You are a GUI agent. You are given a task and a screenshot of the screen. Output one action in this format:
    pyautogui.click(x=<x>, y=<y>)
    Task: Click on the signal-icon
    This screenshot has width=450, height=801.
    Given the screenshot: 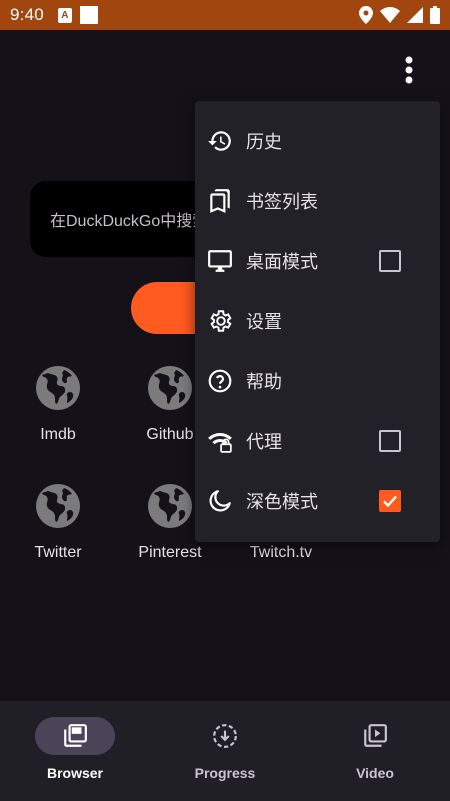 What is the action you would take?
    pyautogui.click(x=415, y=15)
    